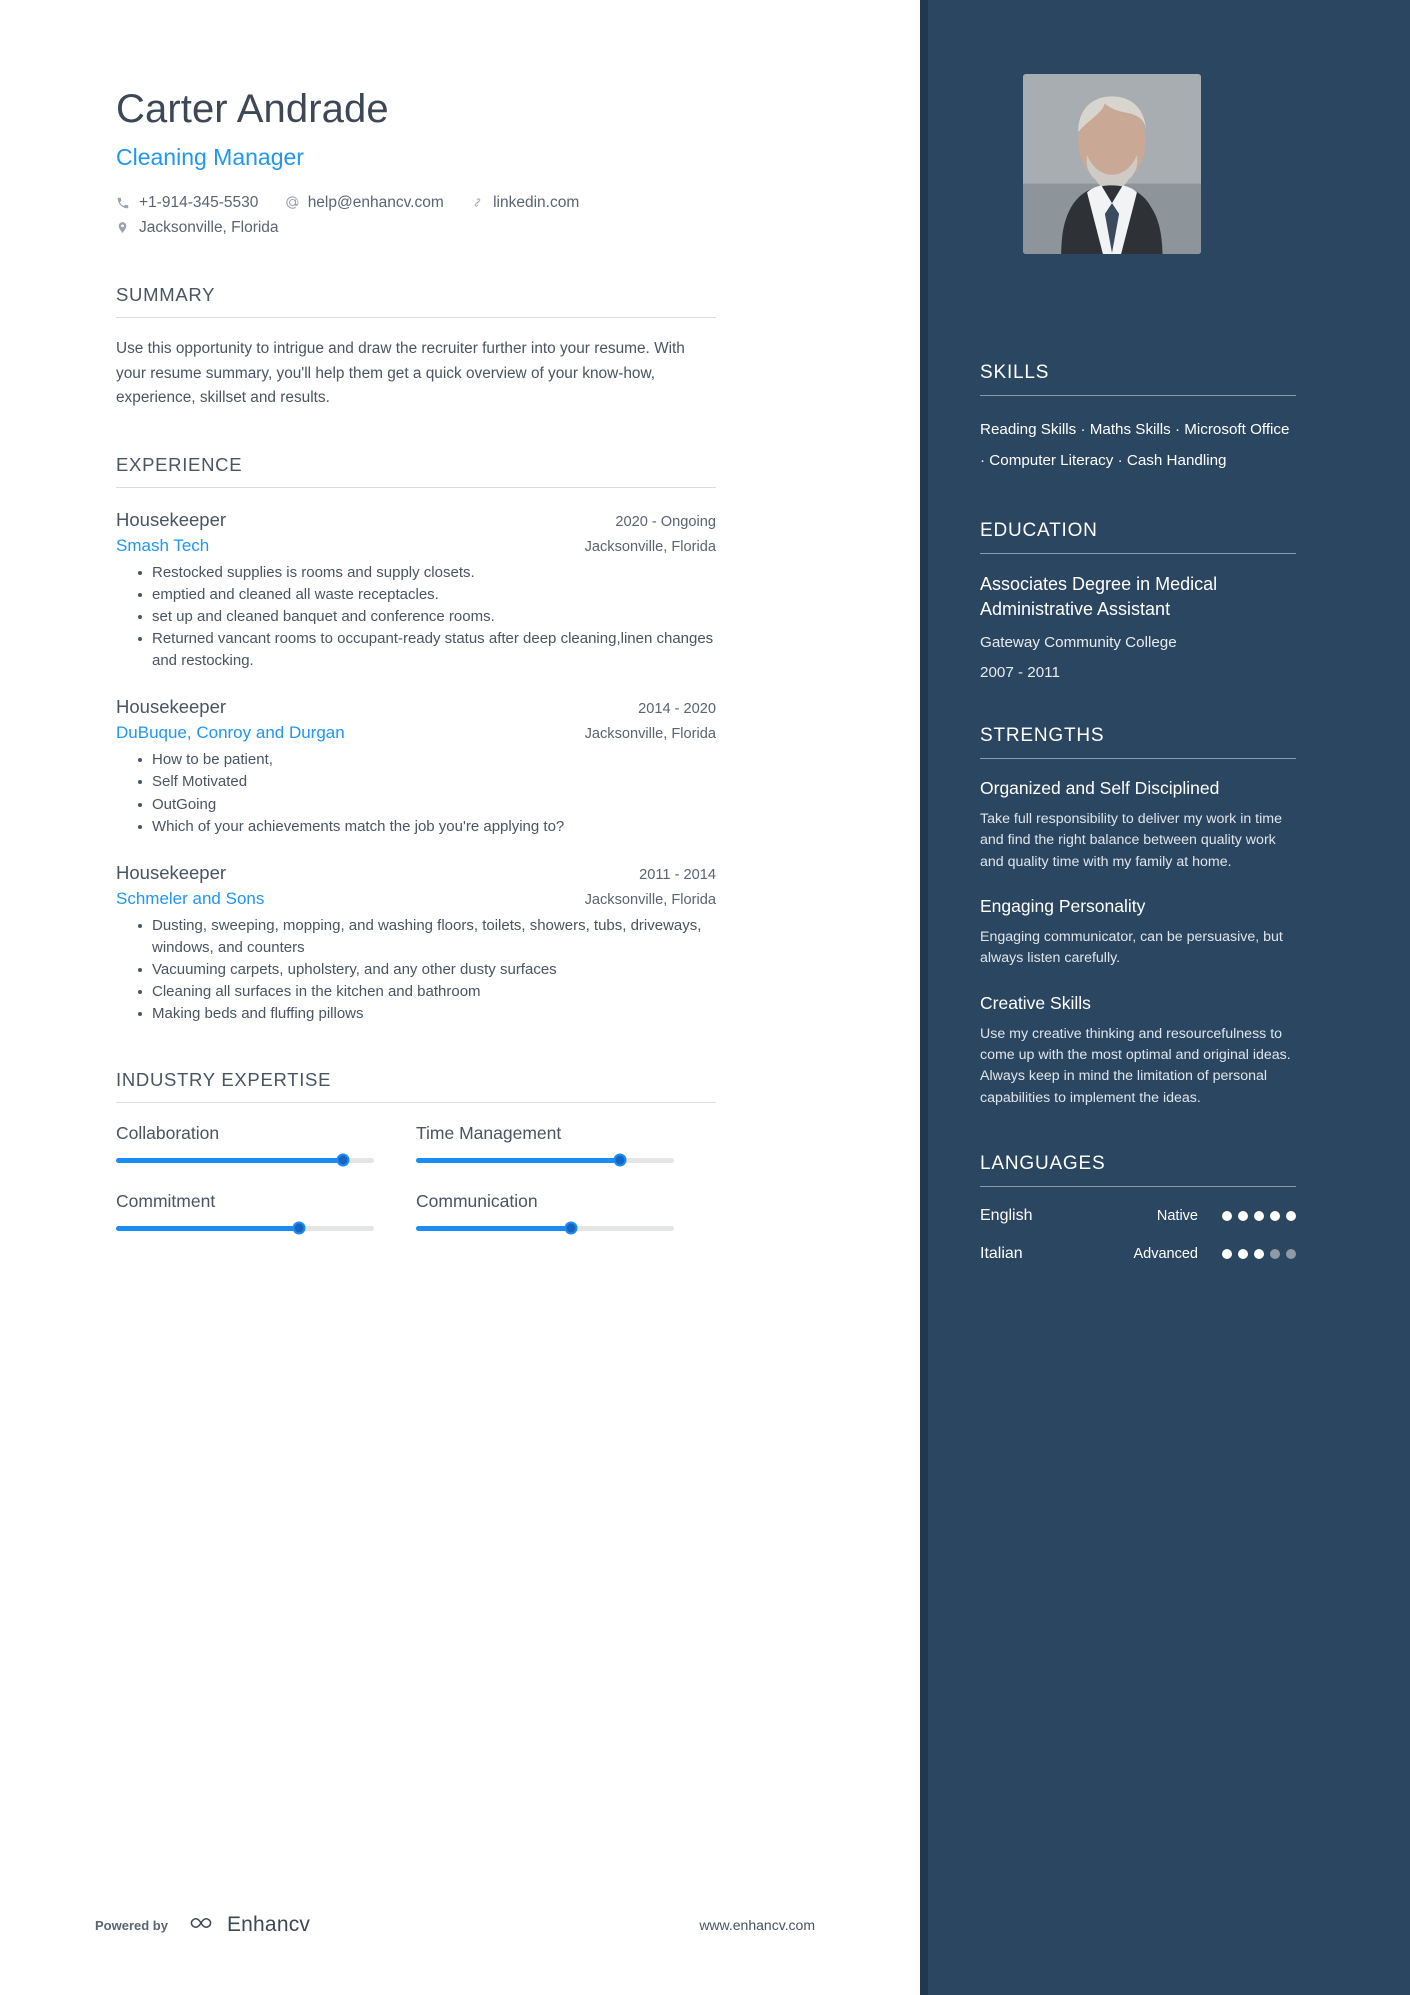 This screenshot has width=1410, height=1995. I want to click on contact-email: help@enhancv.com, so click(364, 202).